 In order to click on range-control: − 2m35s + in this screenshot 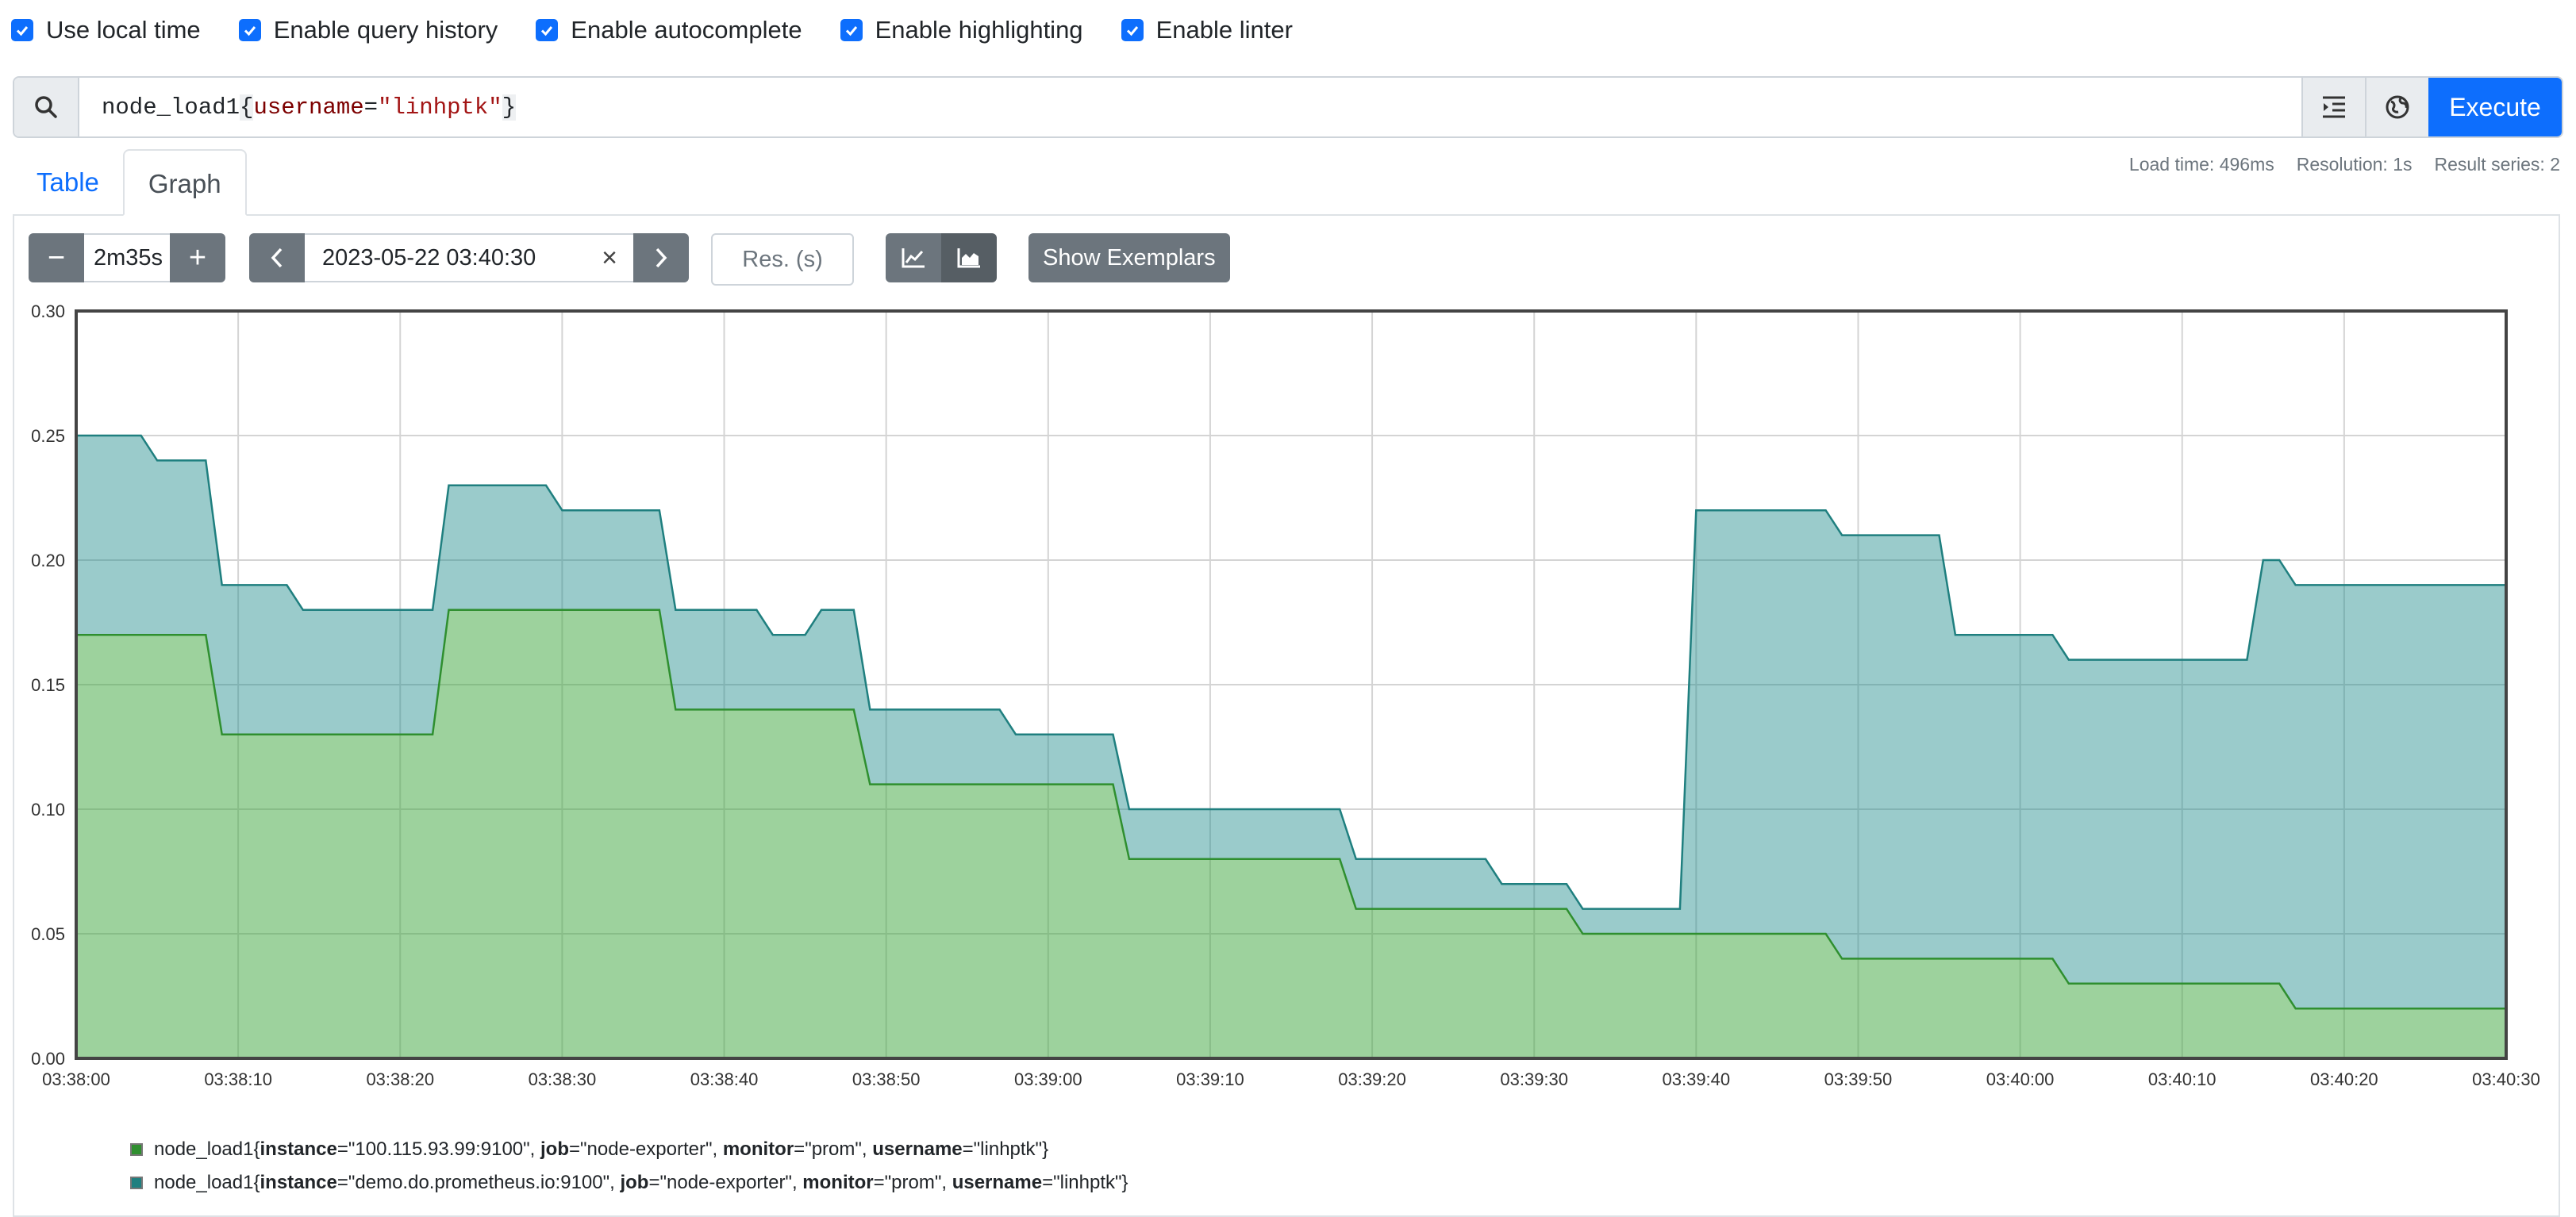, I will do `click(127, 257)`.